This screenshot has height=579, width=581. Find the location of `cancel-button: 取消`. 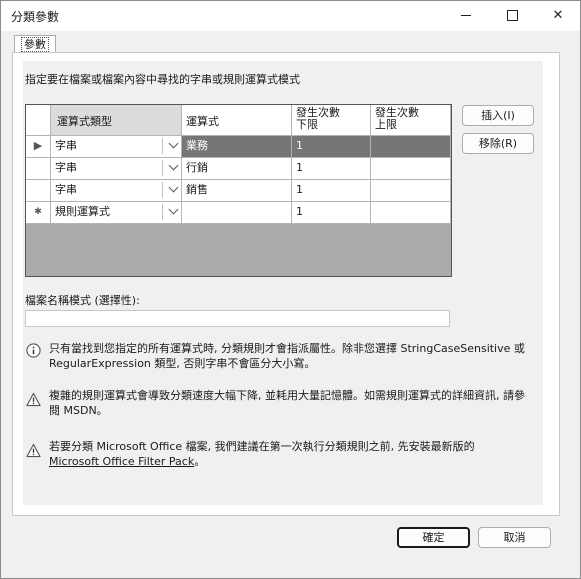

cancel-button: 取消 is located at coordinates (514, 537).